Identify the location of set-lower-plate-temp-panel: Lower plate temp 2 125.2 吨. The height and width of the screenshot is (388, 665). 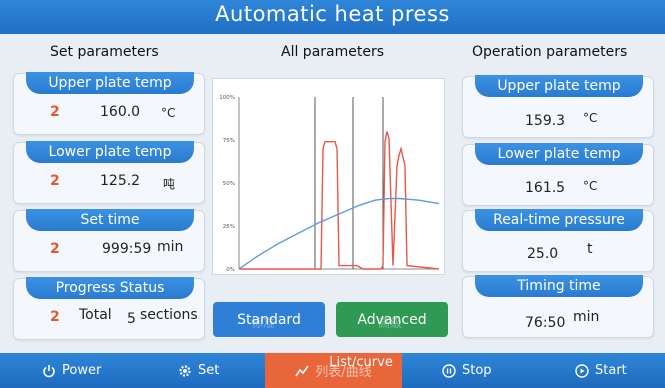
(109, 172).